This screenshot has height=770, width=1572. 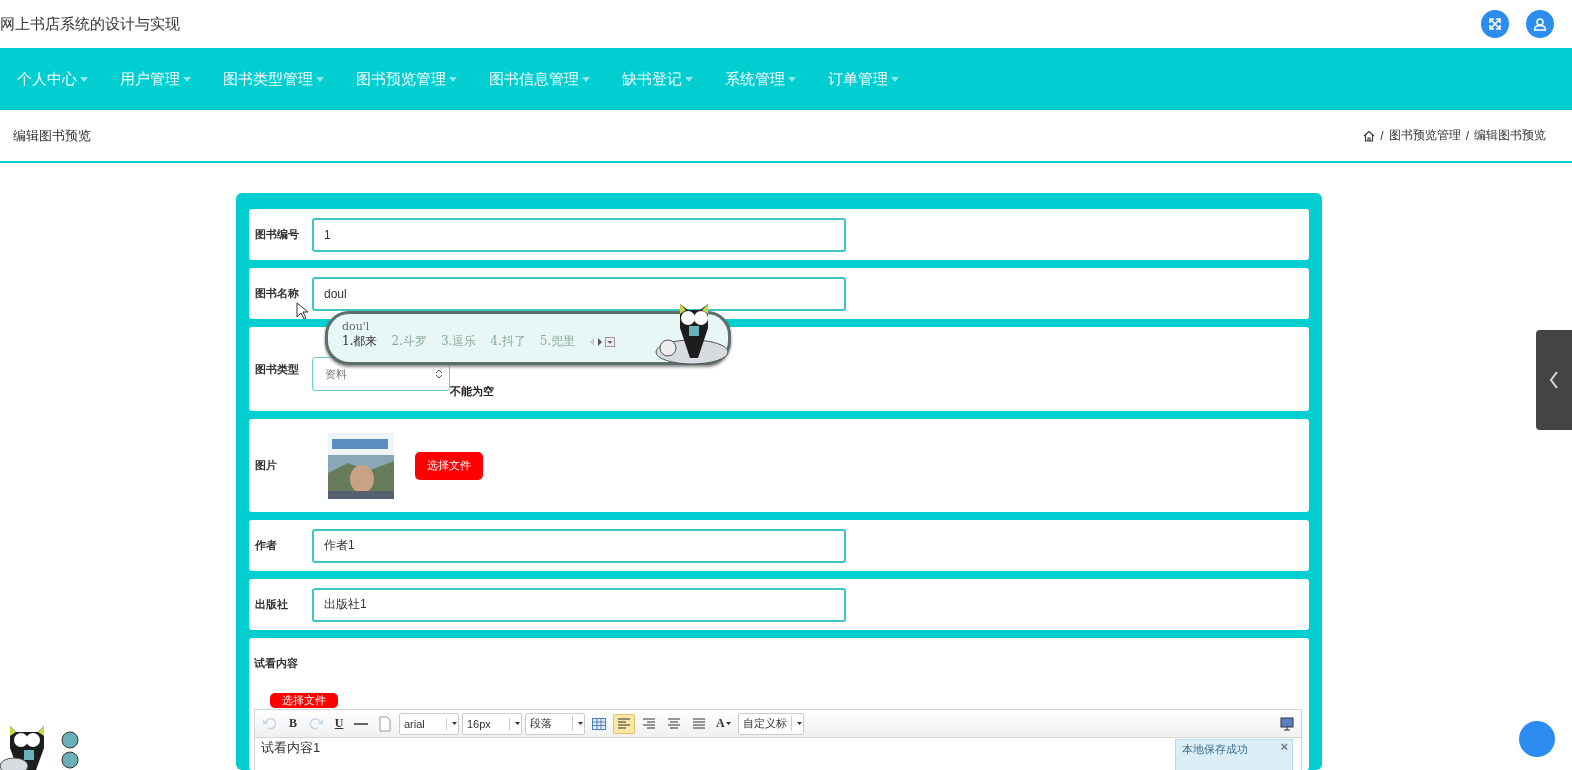 I want to click on field-label: 图书编号, so click(x=277, y=234).